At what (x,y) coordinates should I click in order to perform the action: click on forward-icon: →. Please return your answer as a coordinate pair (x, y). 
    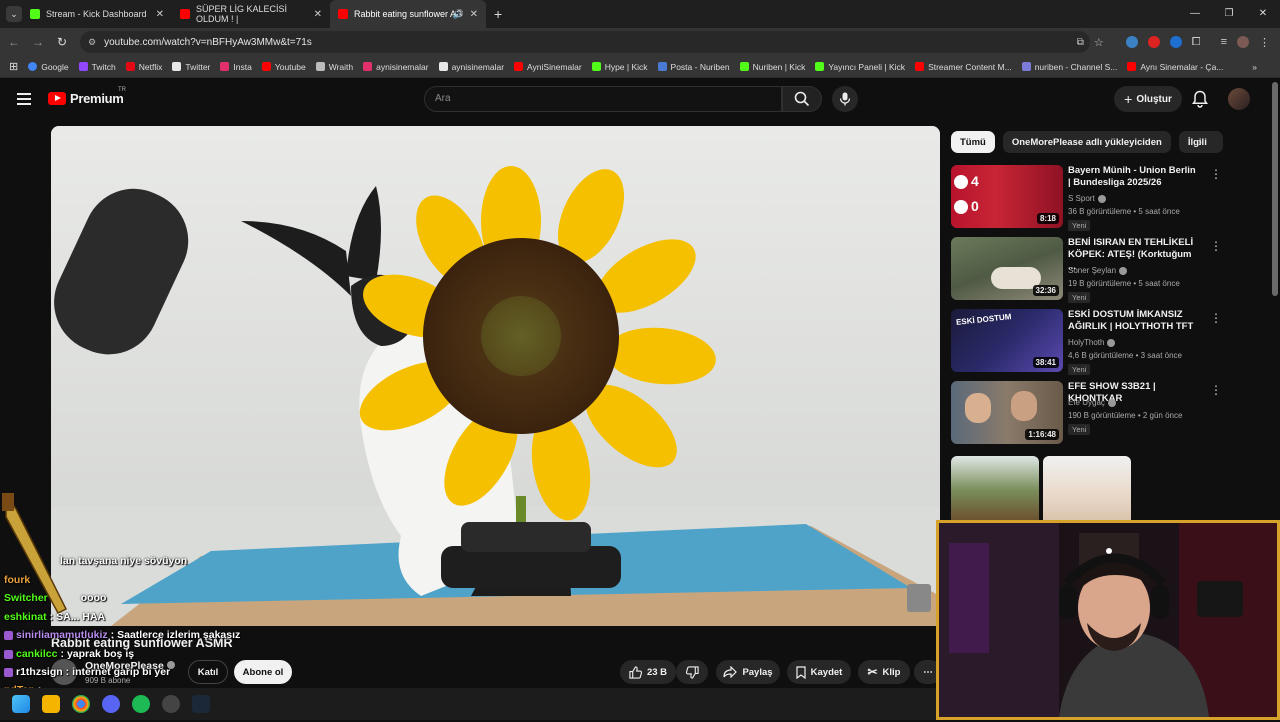
    Looking at the image, I should click on (38, 42).